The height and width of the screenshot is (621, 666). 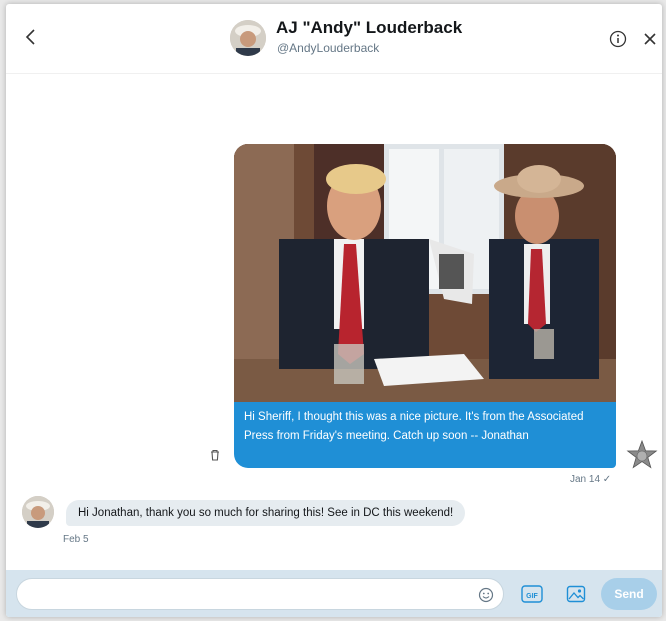 What do you see at coordinates (650, 39) in the screenshot?
I see `close-icon` at bounding box center [650, 39].